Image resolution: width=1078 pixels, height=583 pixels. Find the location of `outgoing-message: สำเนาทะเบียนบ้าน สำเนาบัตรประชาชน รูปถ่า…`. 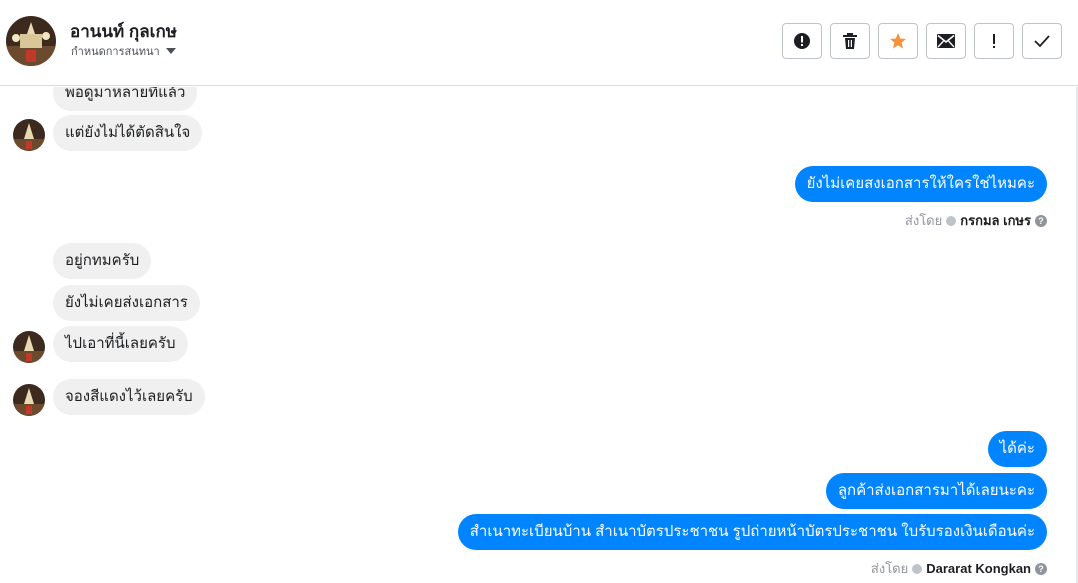

outgoing-message: สำเนาทะเบียนบ้าน สำเนาบัตรประชาชน รูปถ่า… is located at coordinates (752, 532).